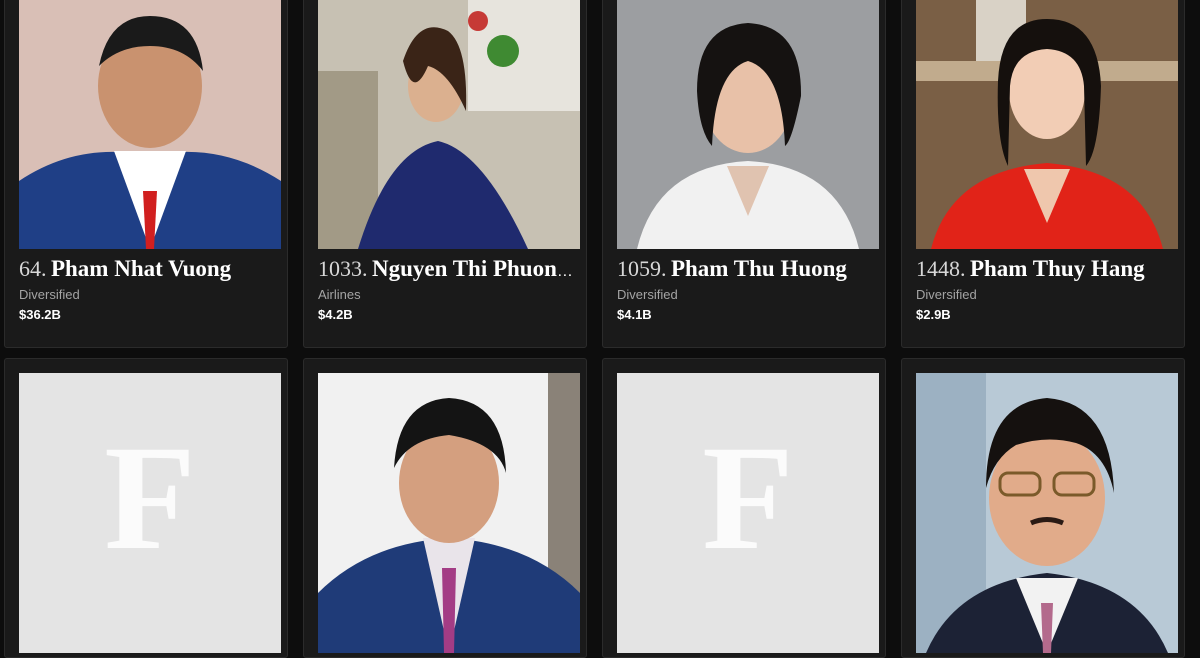 This screenshot has width=1200, height=658. I want to click on person-title: 1448. Pham Thuy Hang, so click(1047, 270).